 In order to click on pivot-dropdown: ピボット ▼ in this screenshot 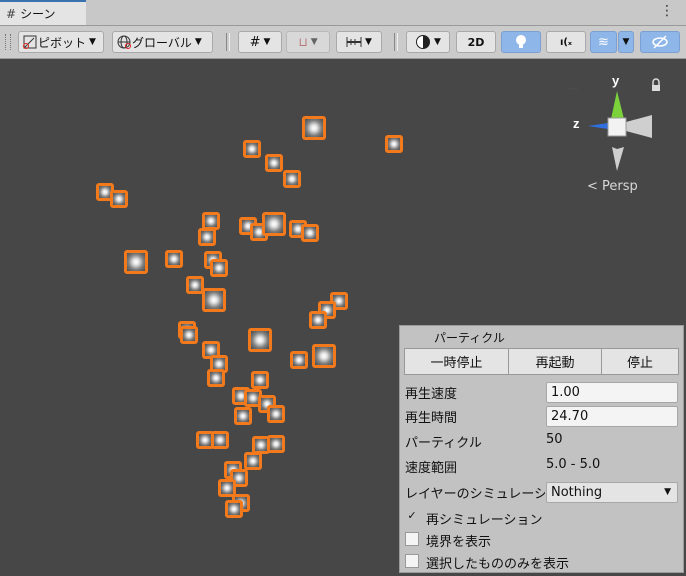, I will do `click(61, 42)`.